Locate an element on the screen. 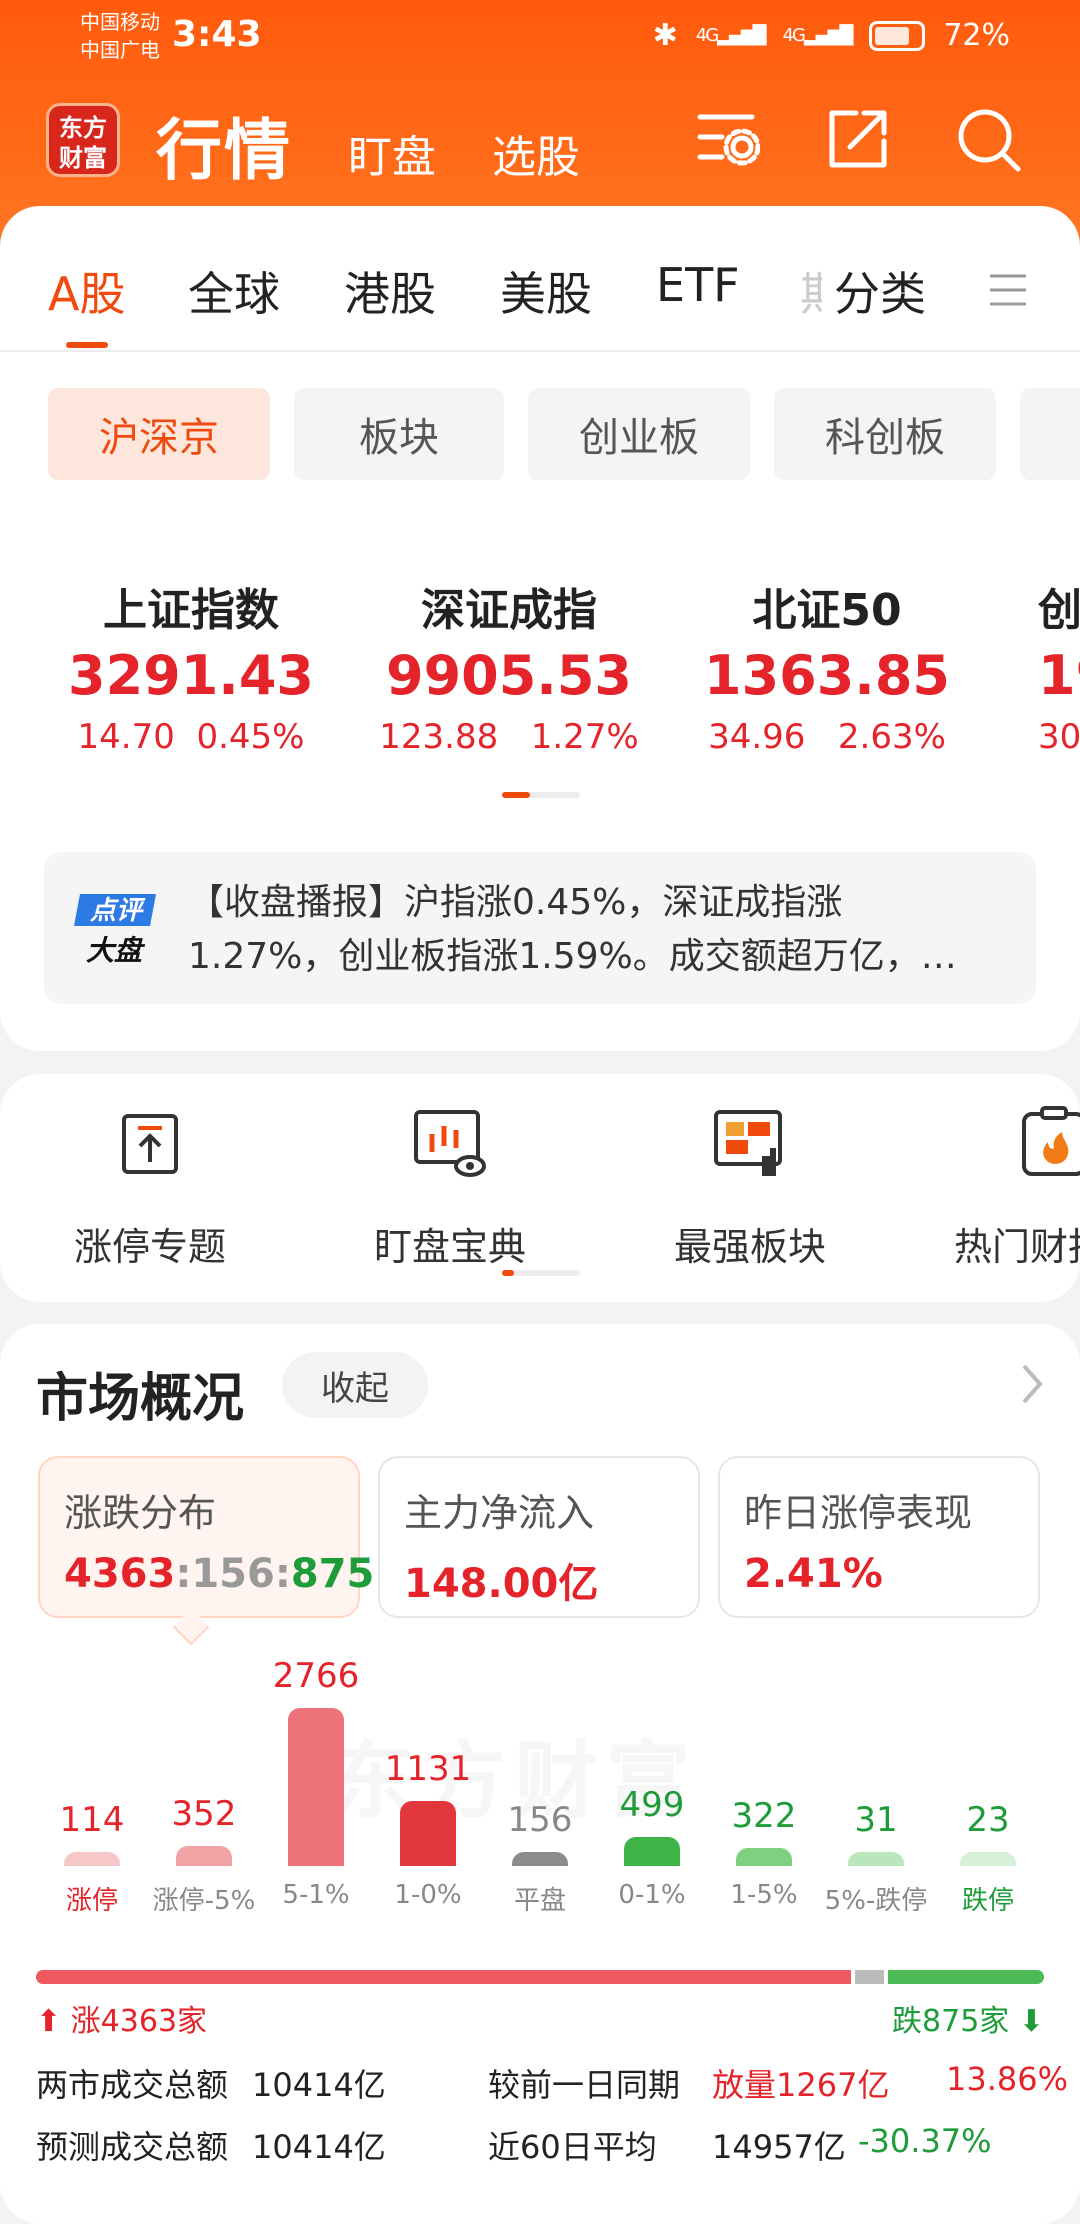 The width and height of the screenshot is (1080, 2224). signal-icon-2: 4G▂▄▆█ is located at coordinates (818, 35).